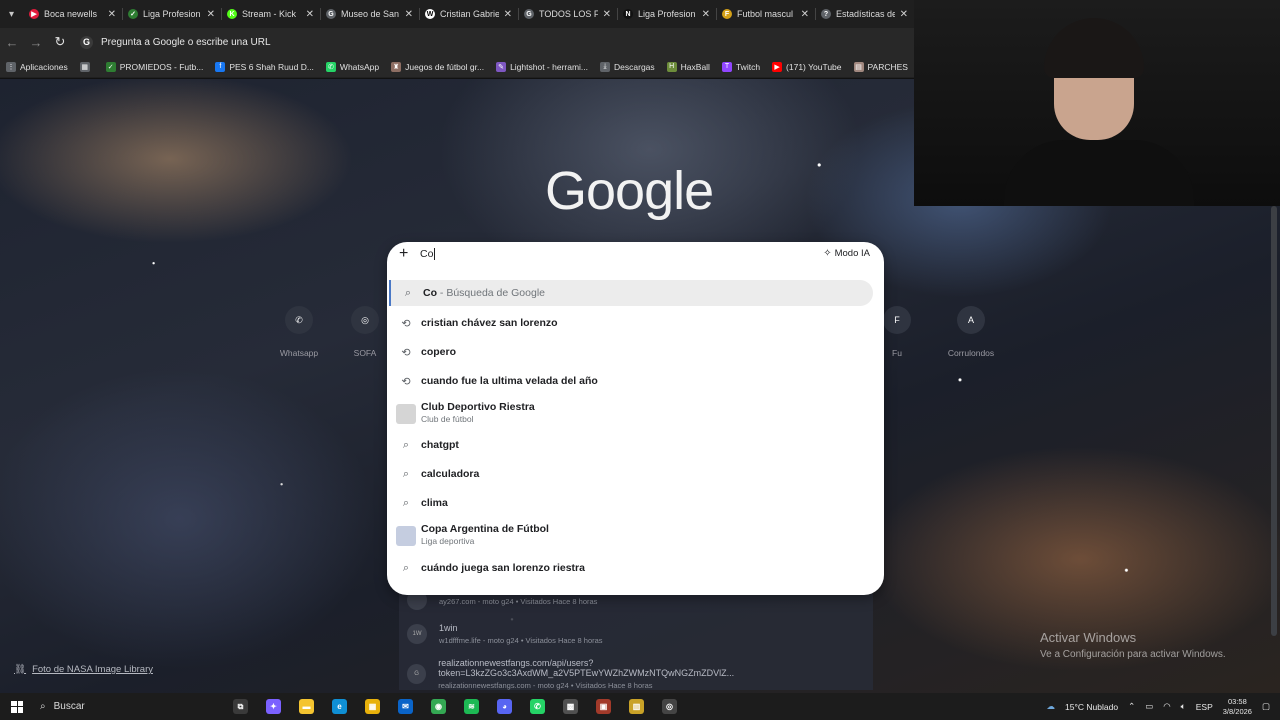 This screenshot has width=1280, height=720. I want to click on history-favicon-icon: G, so click(417, 674).